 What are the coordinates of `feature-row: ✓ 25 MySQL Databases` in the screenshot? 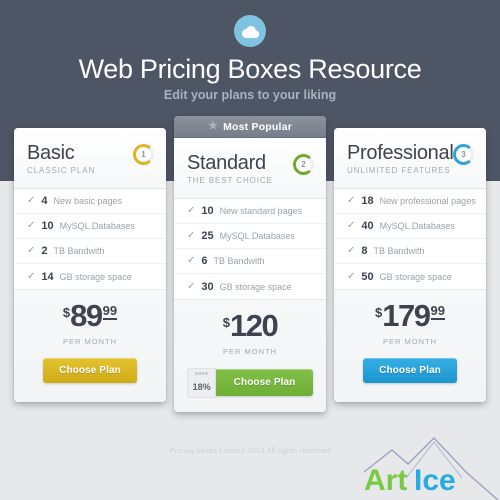 It's located at (250, 236).